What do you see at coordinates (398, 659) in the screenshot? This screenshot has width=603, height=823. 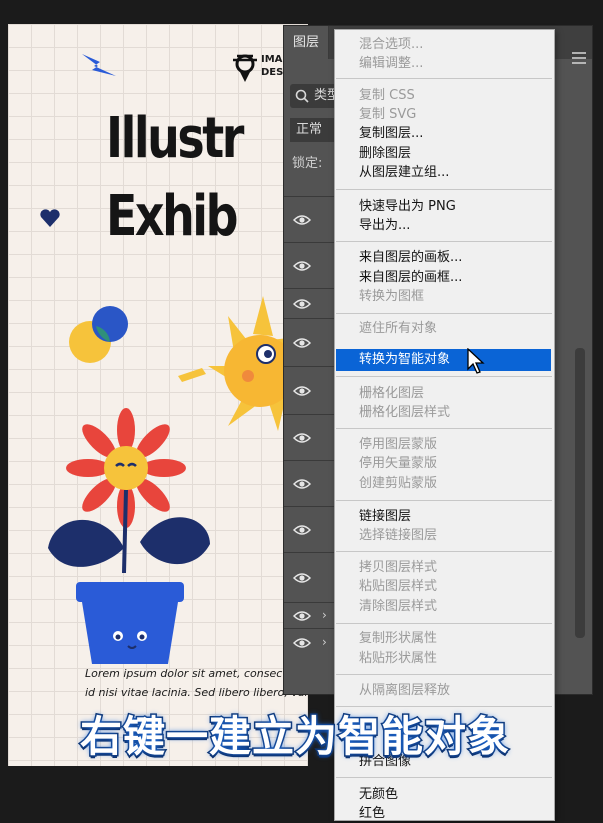 I see `menu-item-paste-shape-attributes: 粘贴形状属性` at bounding box center [398, 659].